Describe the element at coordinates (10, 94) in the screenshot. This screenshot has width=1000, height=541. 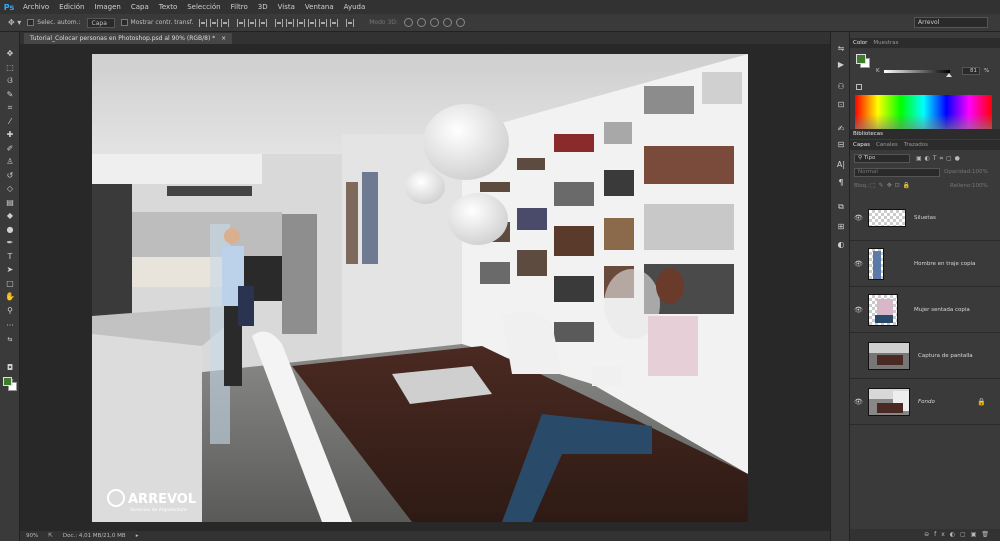
I see `quick-select-tool-icon: ✎` at that location.